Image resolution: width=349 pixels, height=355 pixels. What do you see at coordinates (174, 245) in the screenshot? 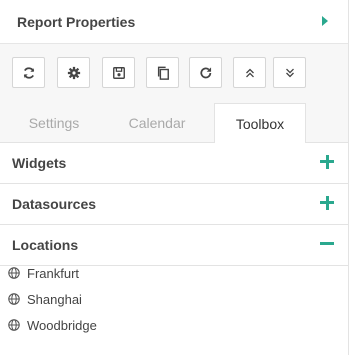
I see `section-locations: Locations` at bounding box center [174, 245].